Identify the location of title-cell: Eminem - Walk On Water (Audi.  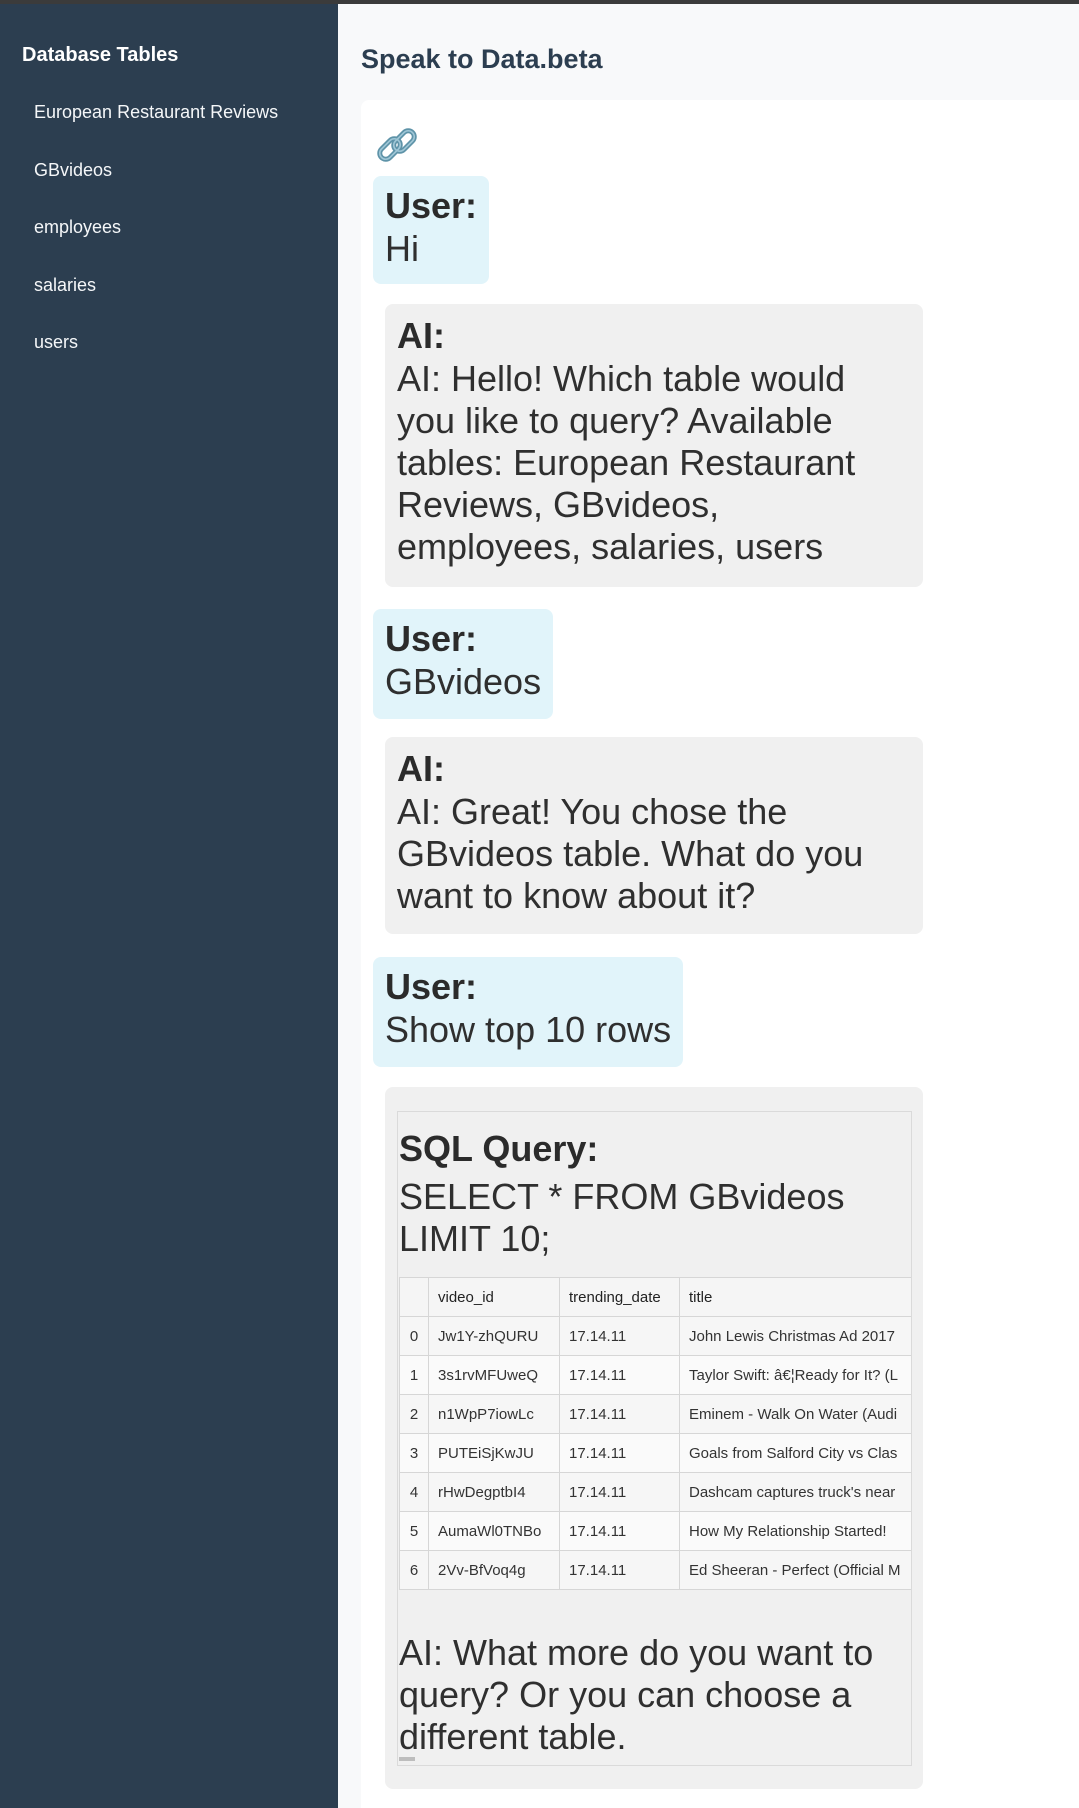
(795, 1414).